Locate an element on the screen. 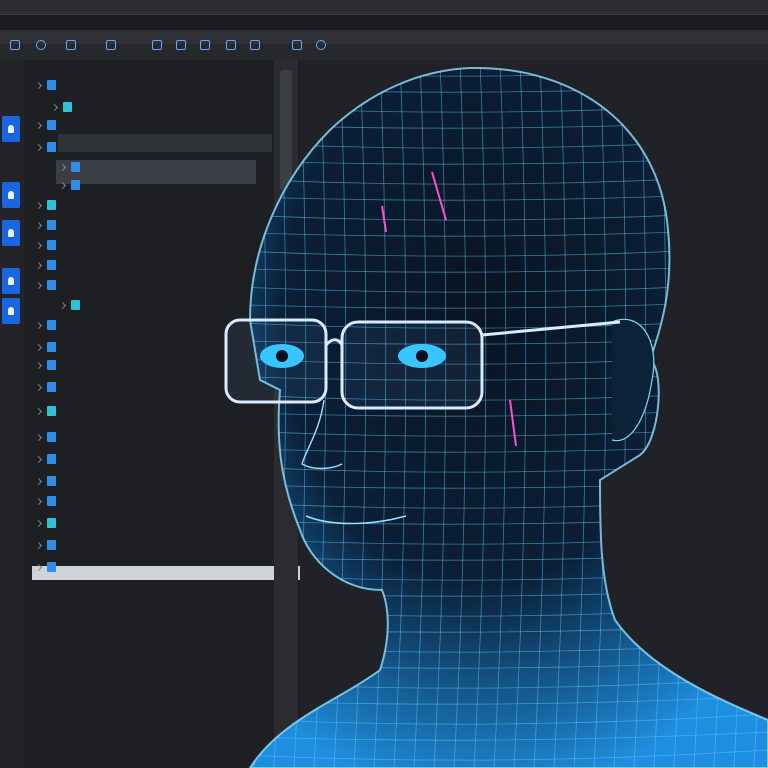  layers-icon is located at coordinates (255, 45).